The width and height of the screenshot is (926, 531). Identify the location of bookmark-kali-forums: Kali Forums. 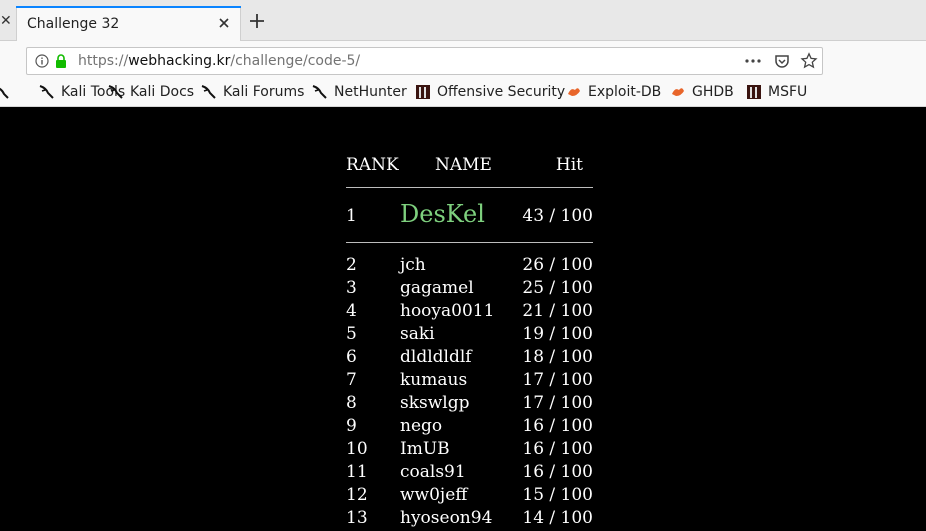
(252, 92).